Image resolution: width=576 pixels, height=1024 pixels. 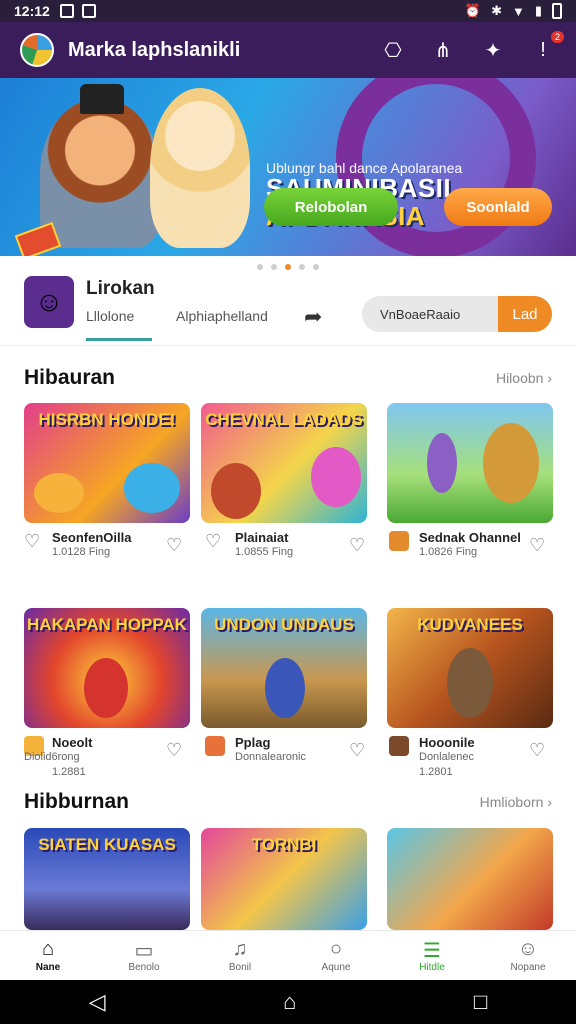 I want to click on home-button-icon: ⌂, so click(x=289, y=1002).